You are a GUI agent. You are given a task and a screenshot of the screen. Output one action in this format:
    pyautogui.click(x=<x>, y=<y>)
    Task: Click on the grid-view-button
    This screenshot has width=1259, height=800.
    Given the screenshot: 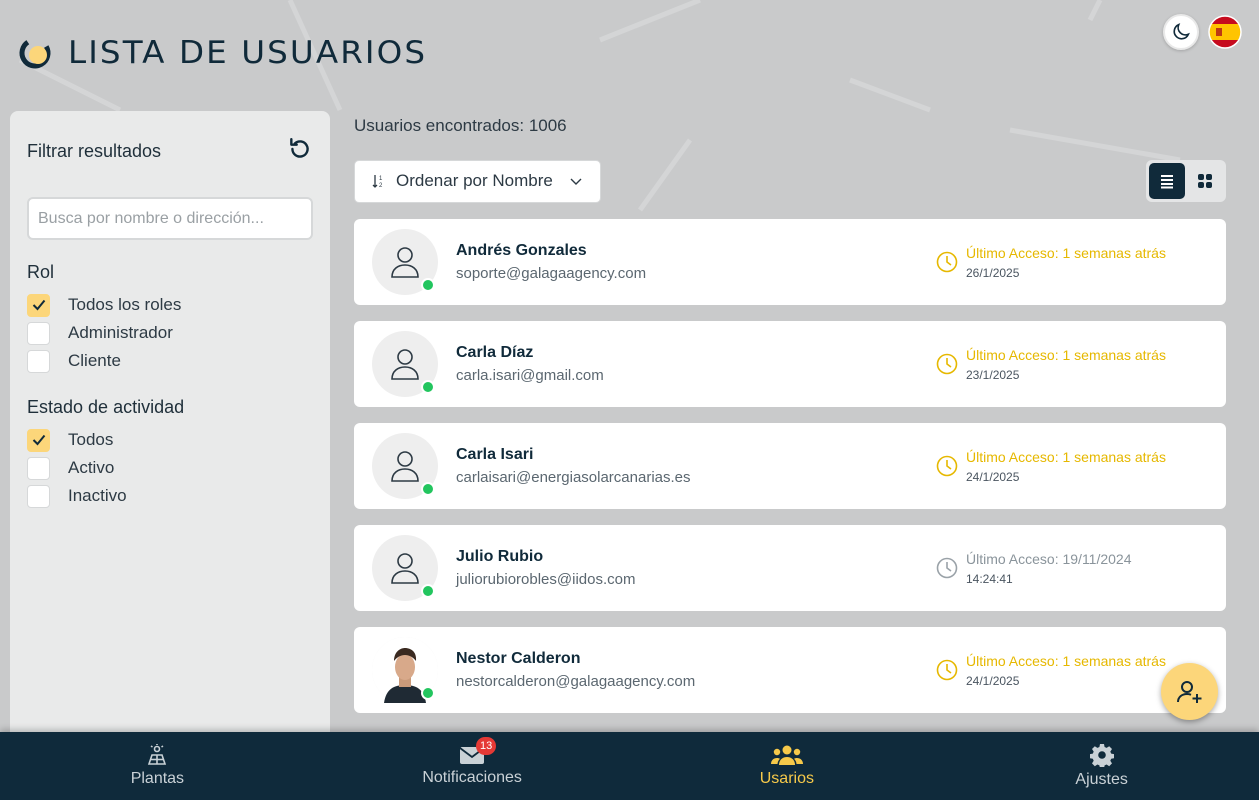 What is the action you would take?
    pyautogui.click(x=1205, y=181)
    